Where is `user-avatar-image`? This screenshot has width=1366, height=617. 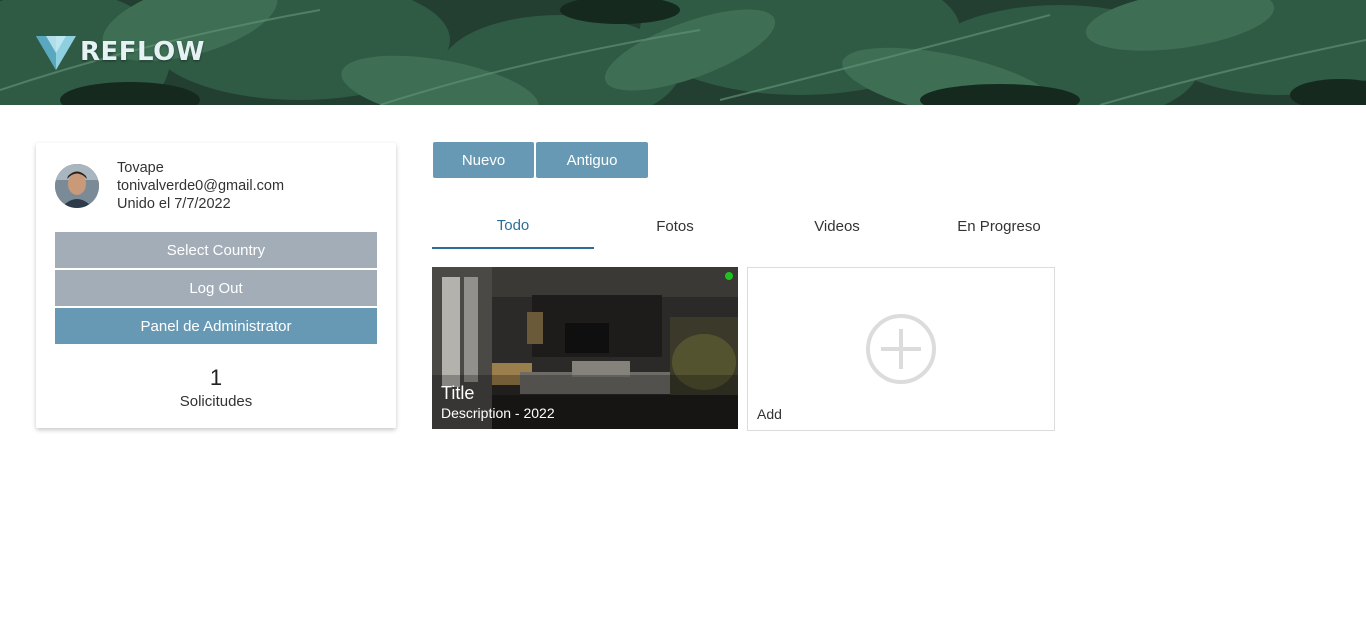
user-avatar-image is located at coordinates (77, 186).